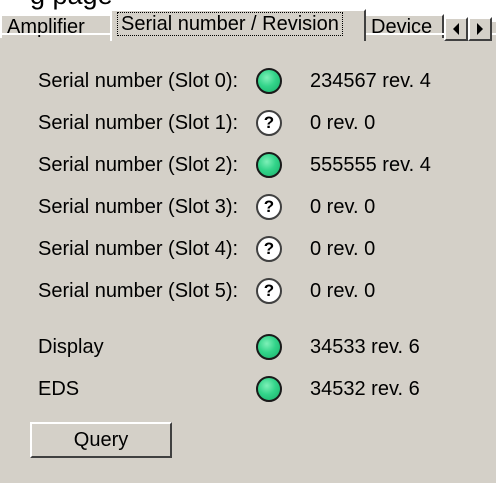  What do you see at coordinates (365, 389) in the screenshot?
I see `row-value: 34532 rev. 6` at bounding box center [365, 389].